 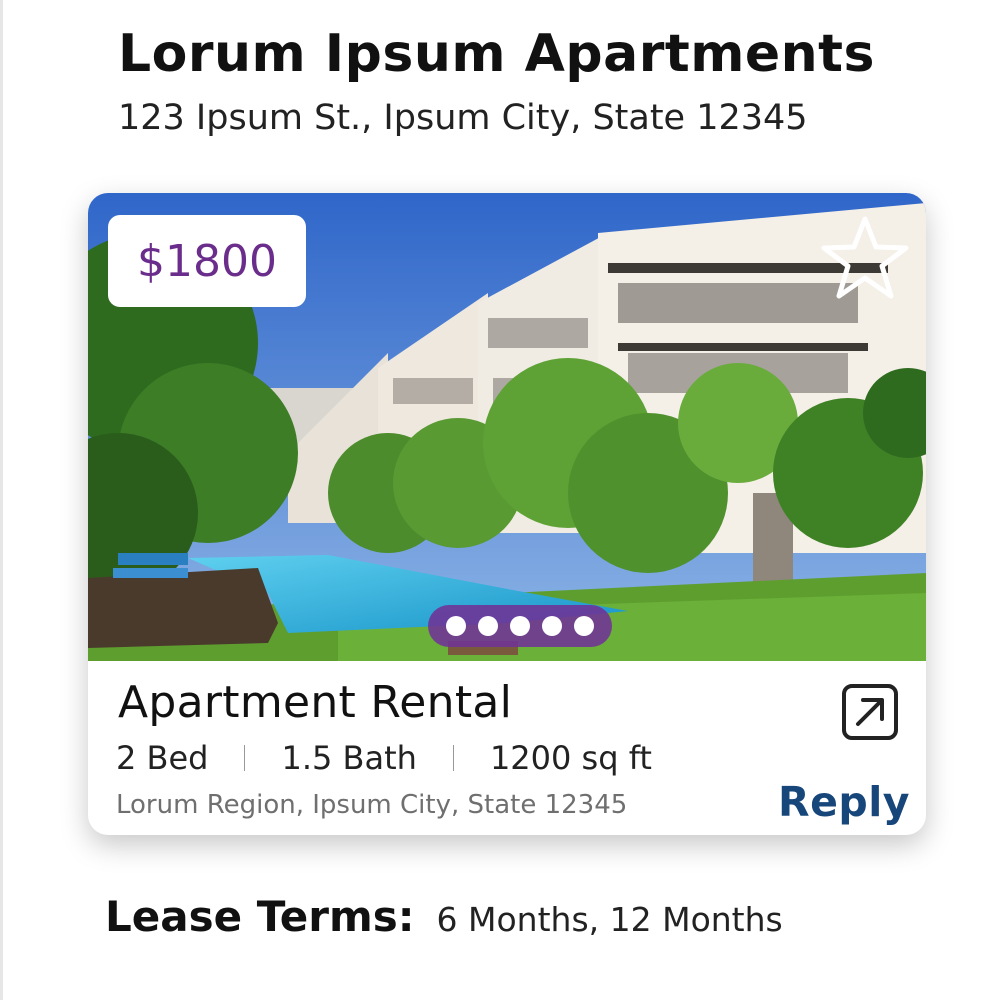 What do you see at coordinates (844, 802) in the screenshot?
I see `reply-button: Reply` at bounding box center [844, 802].